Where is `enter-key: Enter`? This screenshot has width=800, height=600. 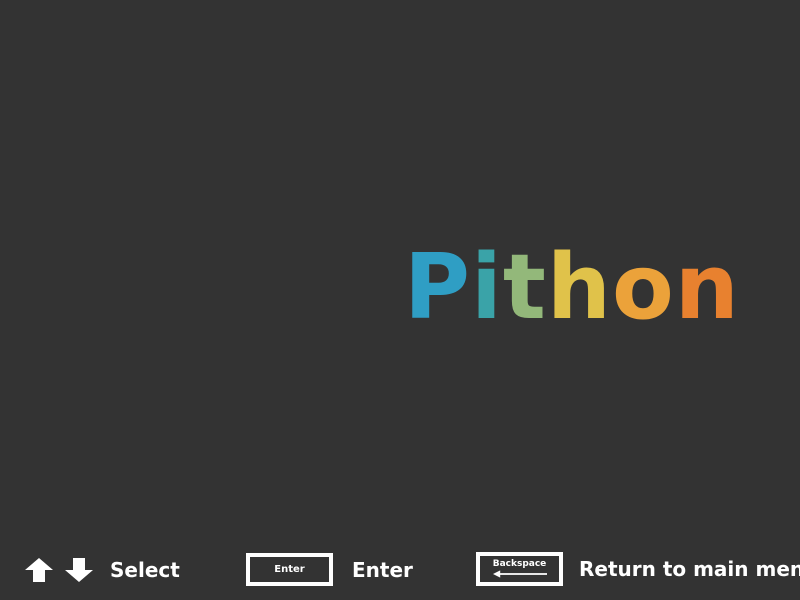
enter-key: Enter is located at coordinates (289, 569).